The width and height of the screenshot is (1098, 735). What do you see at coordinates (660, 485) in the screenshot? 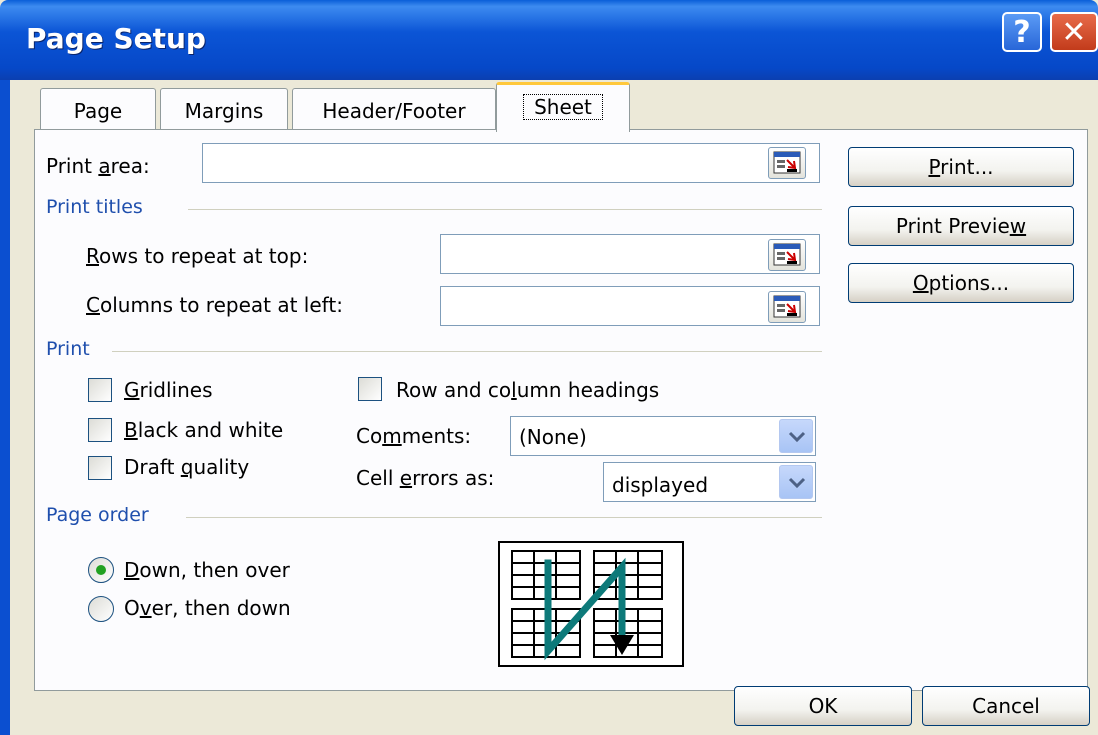
I see `cell-errors-select-value: displayed` at bounding box center [660, 485].